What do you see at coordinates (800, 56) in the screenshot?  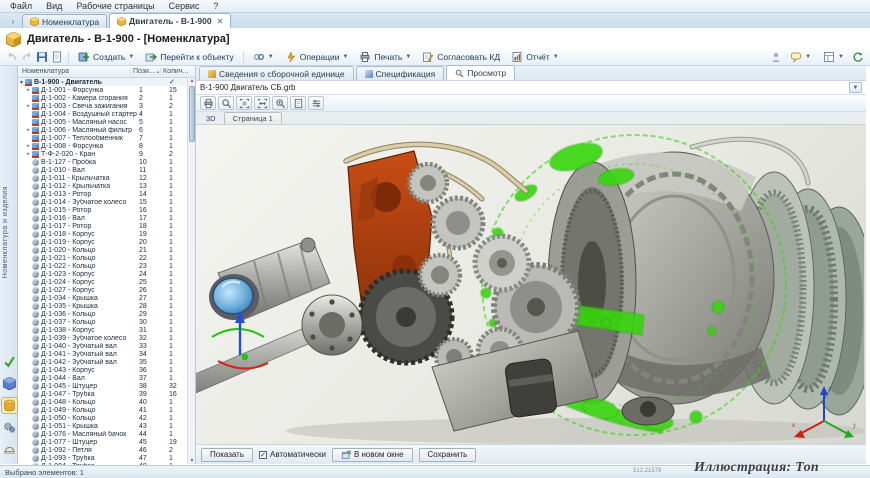 I see `comments-button: ▼` at bounding box center [800, 56].